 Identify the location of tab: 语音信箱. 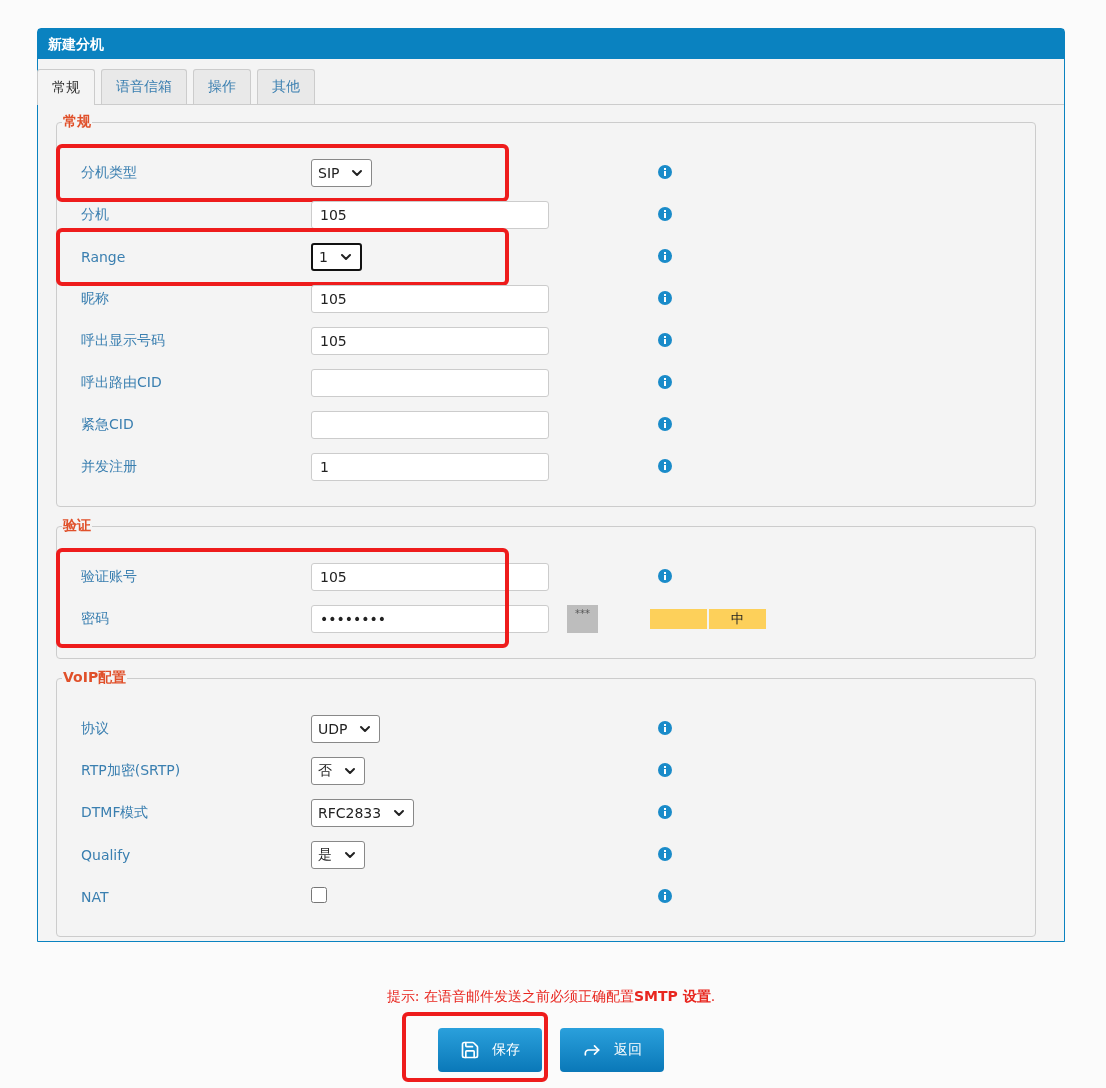
(144, 86).